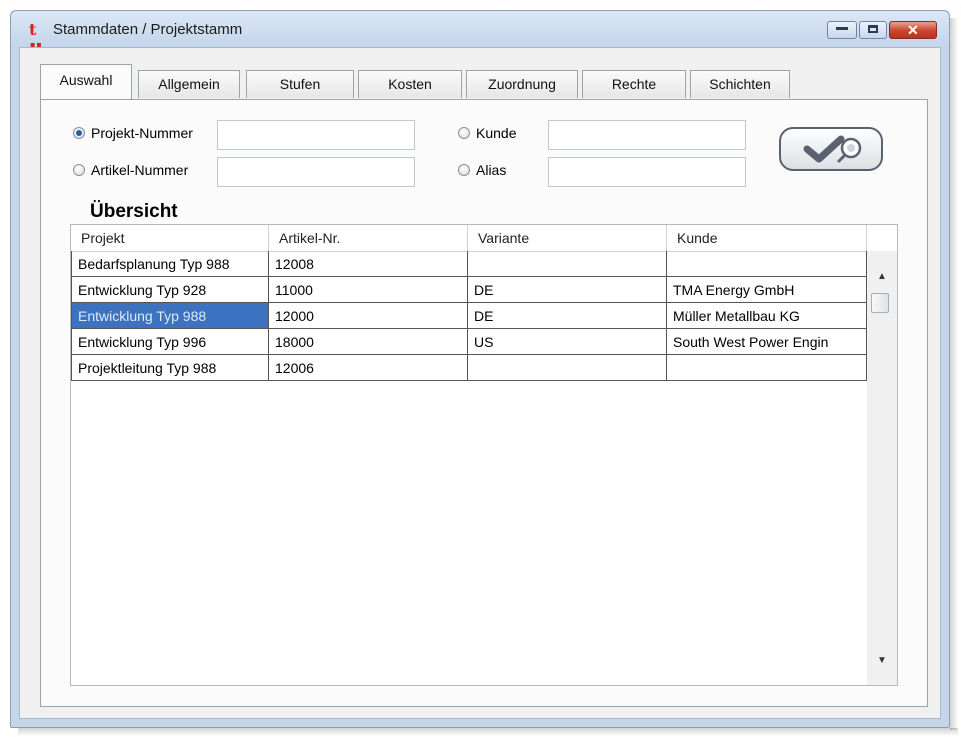 This screenshot has height=741, width=969. I want to click on table-vertical-scrollbar: ▲ ▼, so click(882, 468).